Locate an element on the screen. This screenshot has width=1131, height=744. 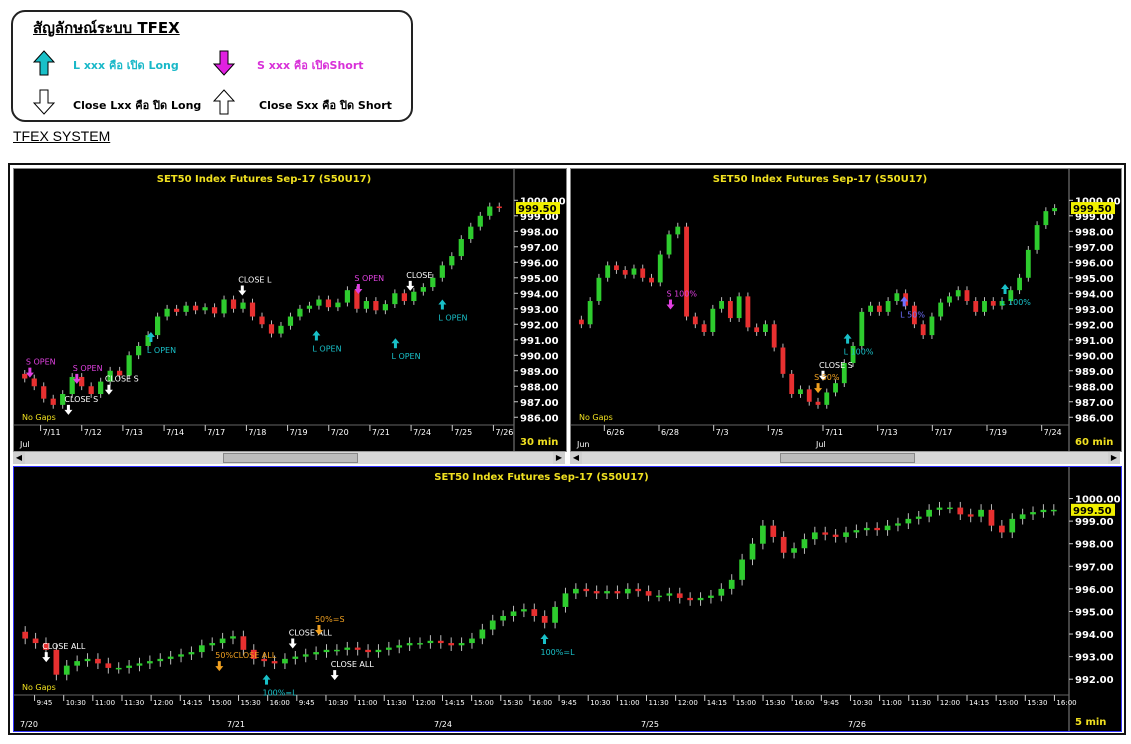
signal-label: S OPEN is located at coordinates (369, 278).